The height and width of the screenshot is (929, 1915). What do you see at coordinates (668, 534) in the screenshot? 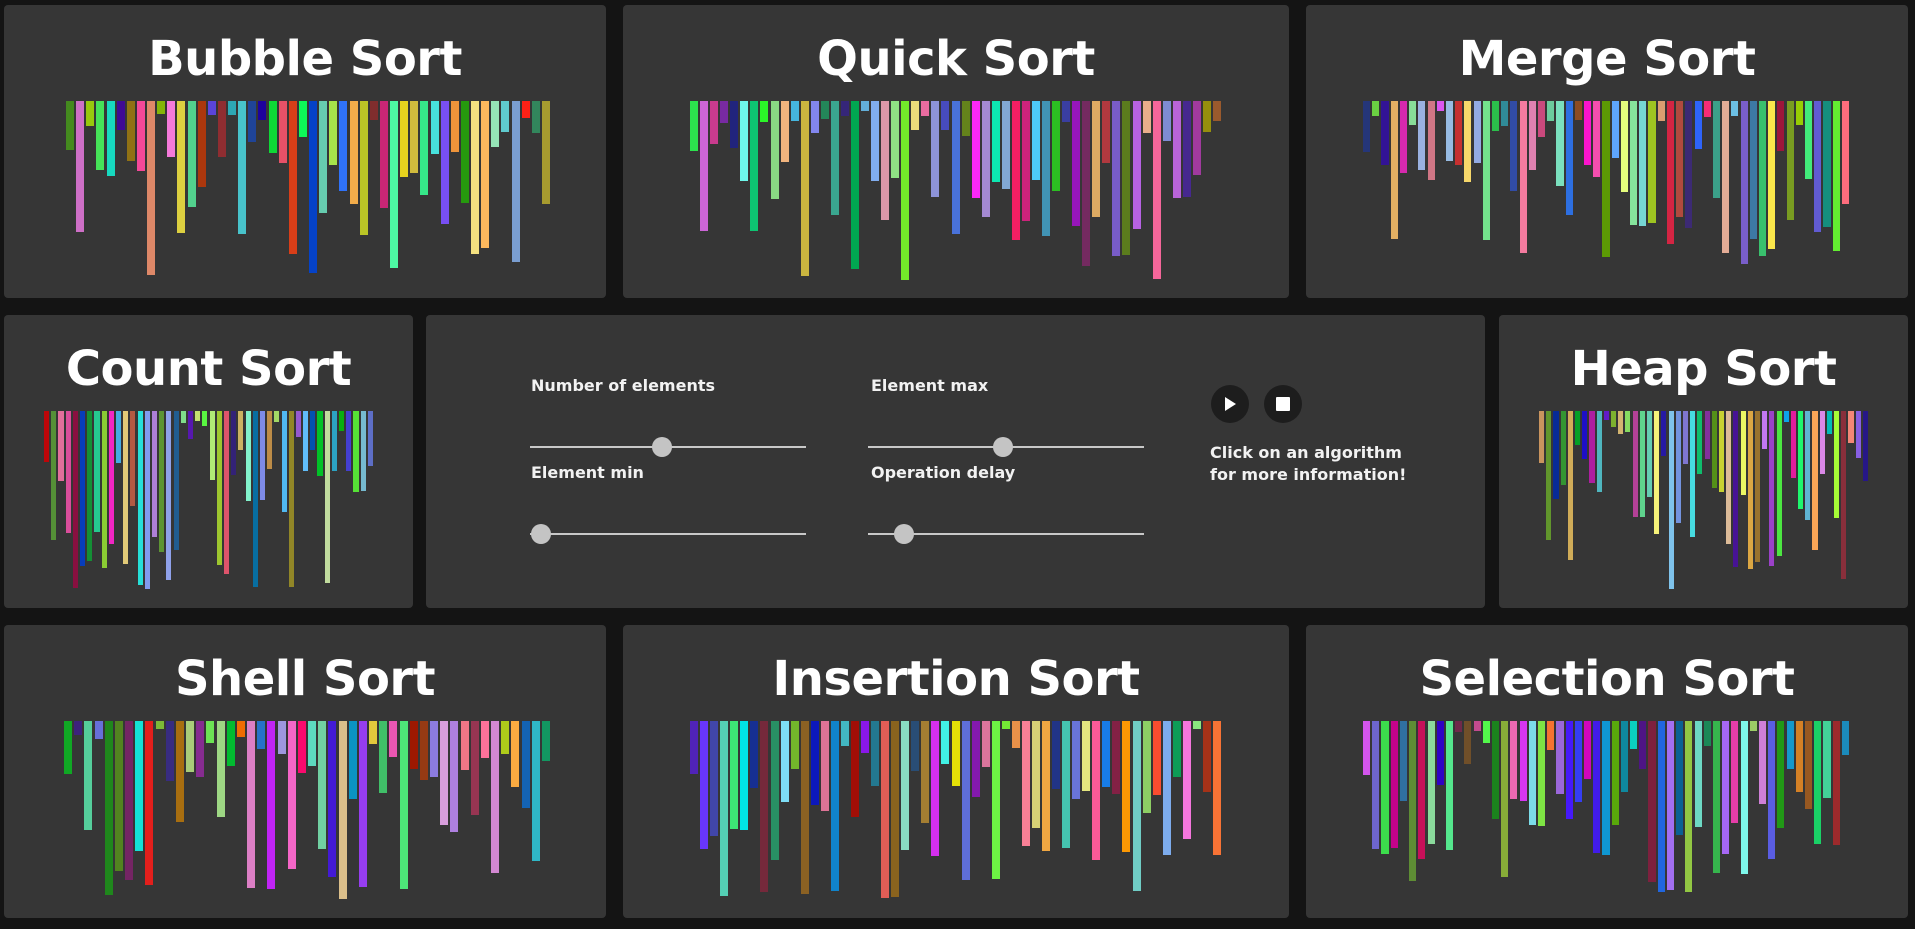
I see `element-min-slider` at bounding box center [668, 534].